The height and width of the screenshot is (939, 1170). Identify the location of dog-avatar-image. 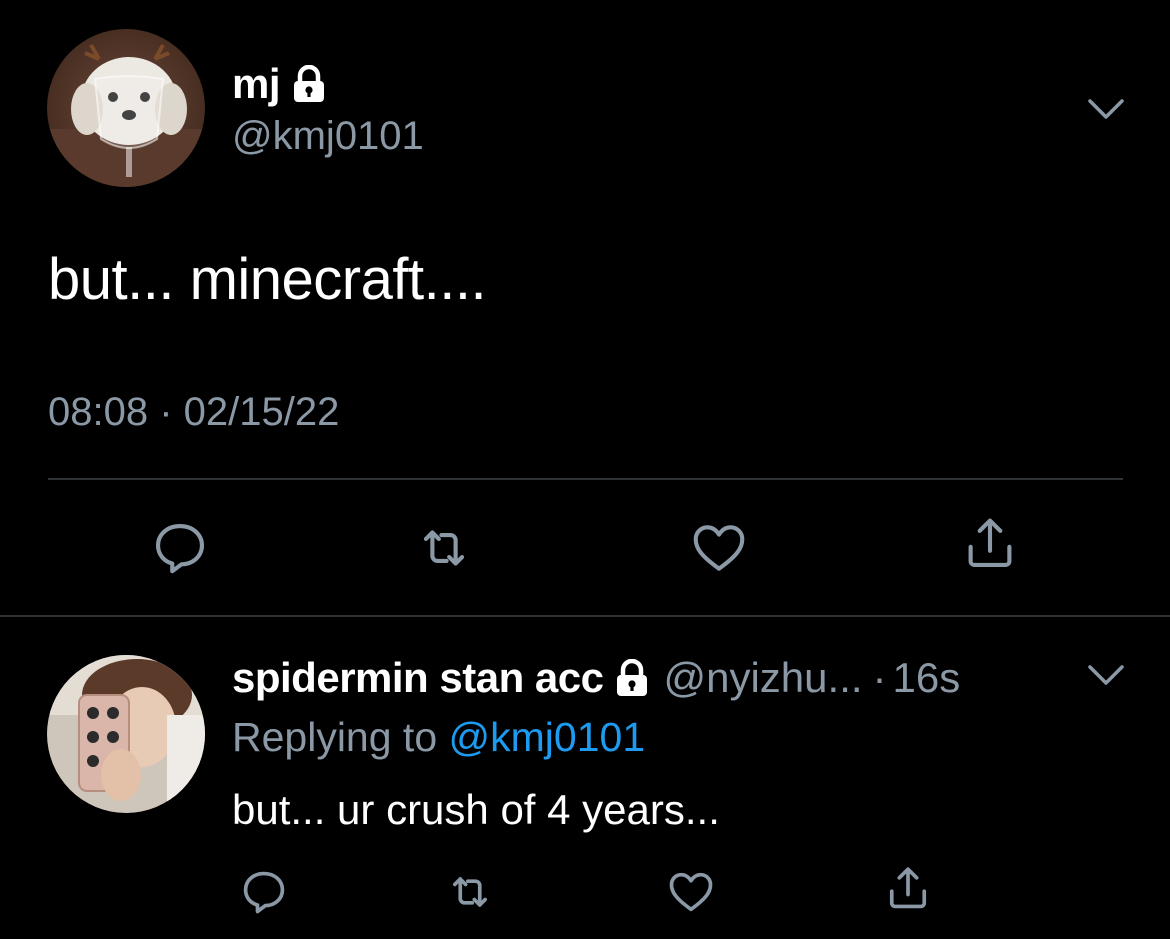
(126, 108).